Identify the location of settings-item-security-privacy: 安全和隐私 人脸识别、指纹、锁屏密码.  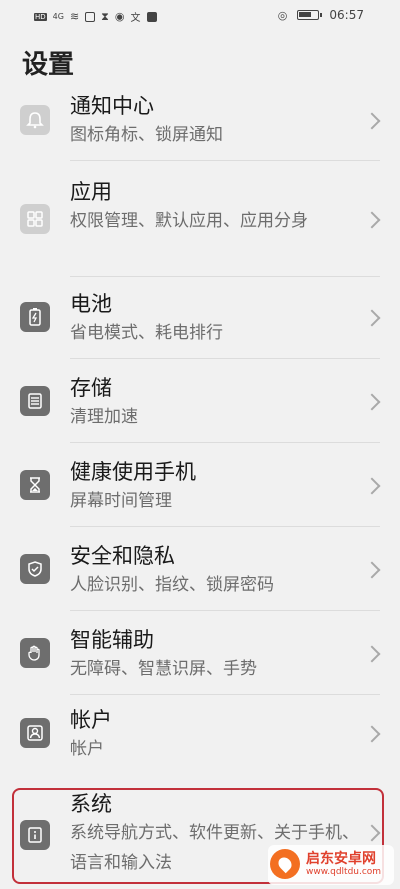
(200, 568).